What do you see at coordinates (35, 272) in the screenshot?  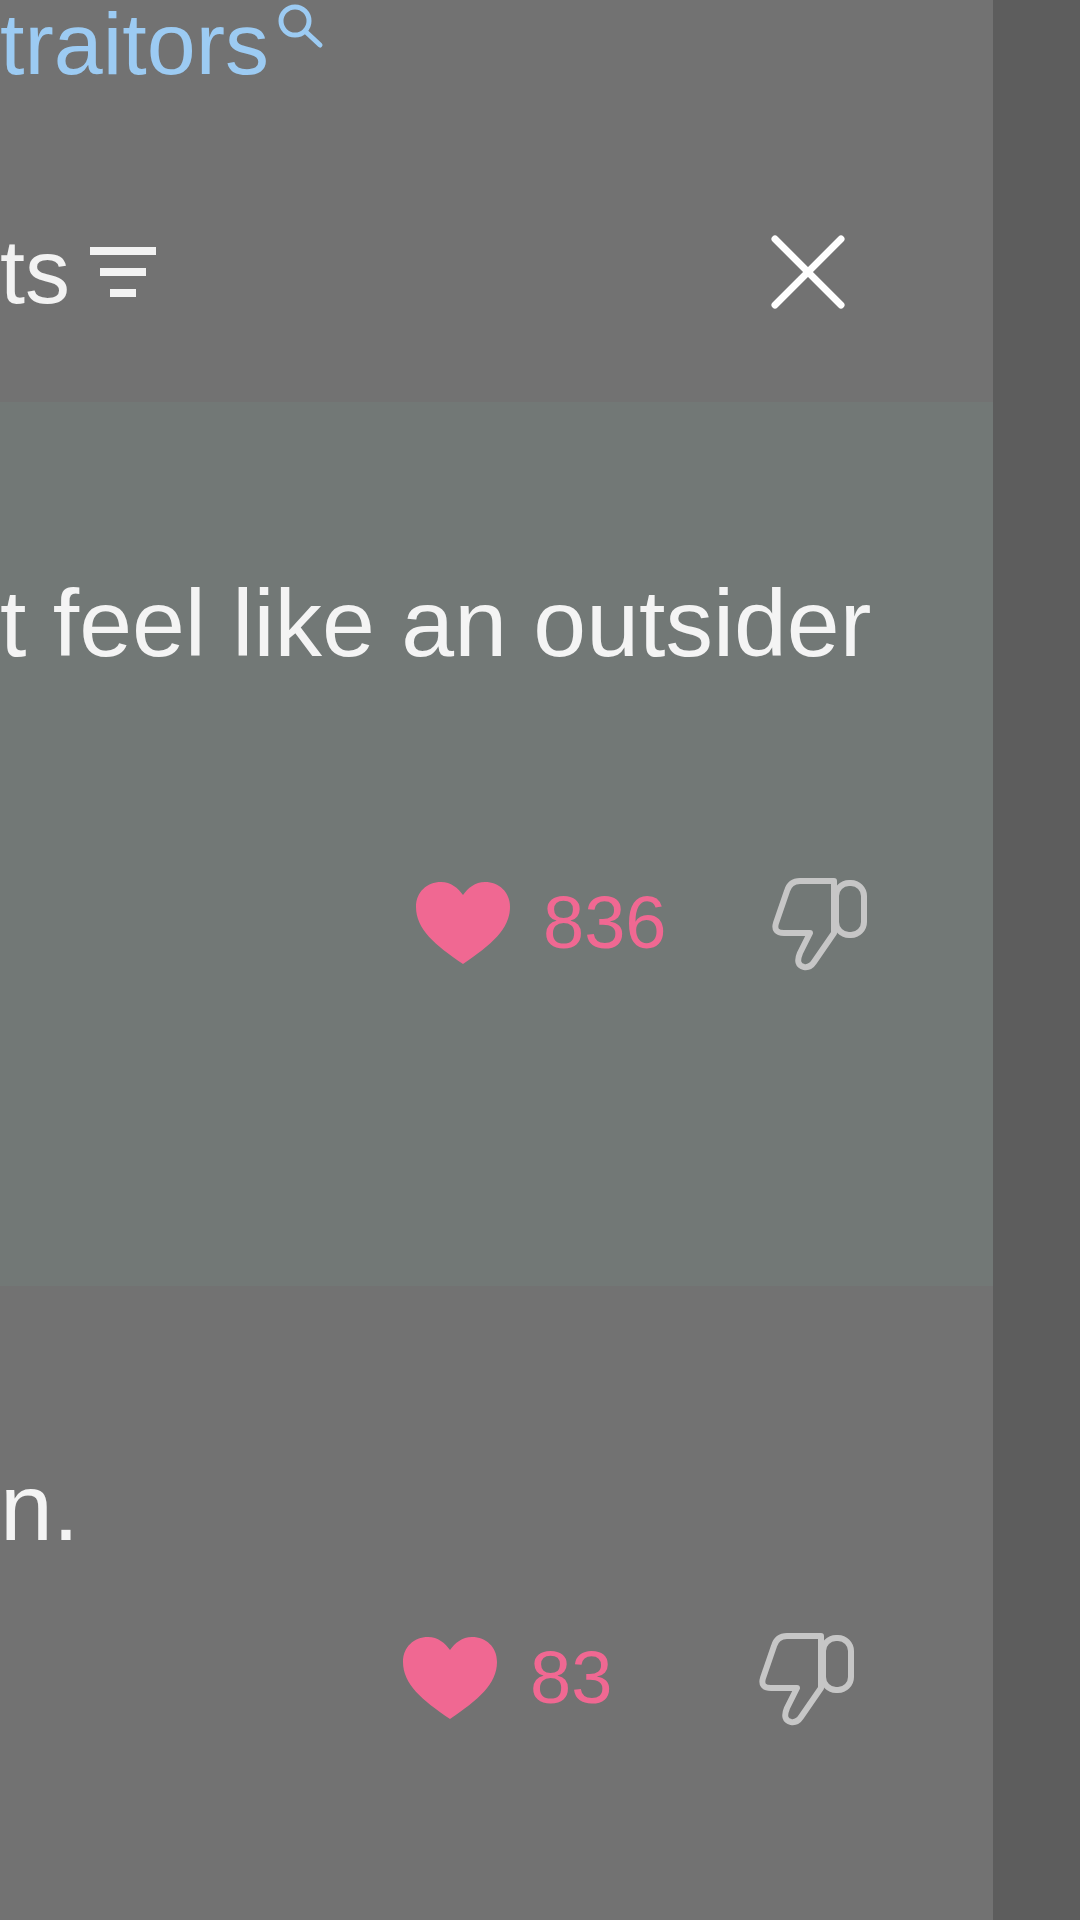 I see `panel-title: ts` at bounding box center [35, 272].